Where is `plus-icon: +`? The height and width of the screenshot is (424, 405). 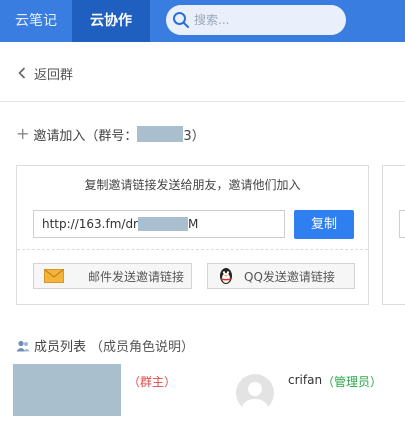 plus-icon: + is located at coordinates (23, 133).